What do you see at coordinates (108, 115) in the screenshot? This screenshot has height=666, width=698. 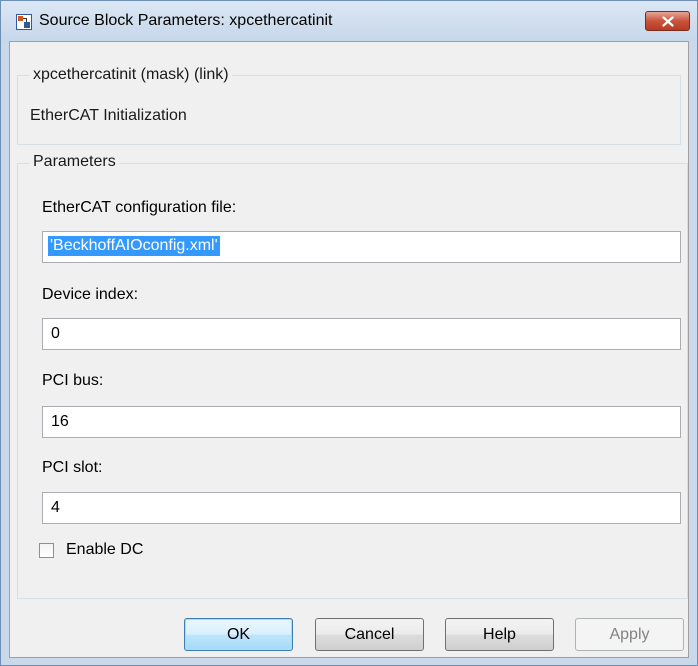 I see `mask-description: EtherCAT Initialization` at bounding box center [108, 115].